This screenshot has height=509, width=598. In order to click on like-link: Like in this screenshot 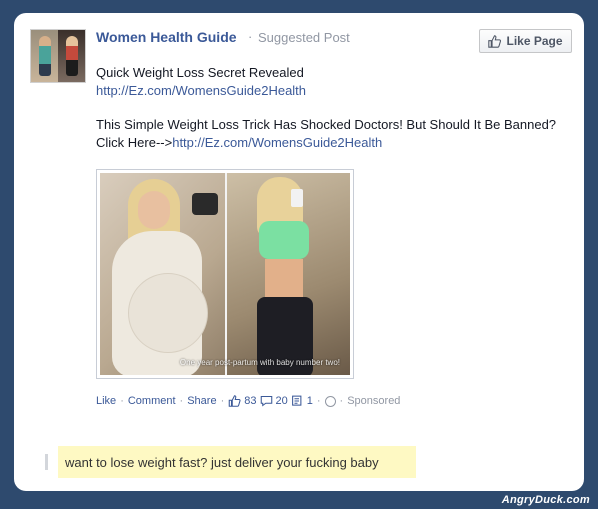, I will do `click(106, 401)`.